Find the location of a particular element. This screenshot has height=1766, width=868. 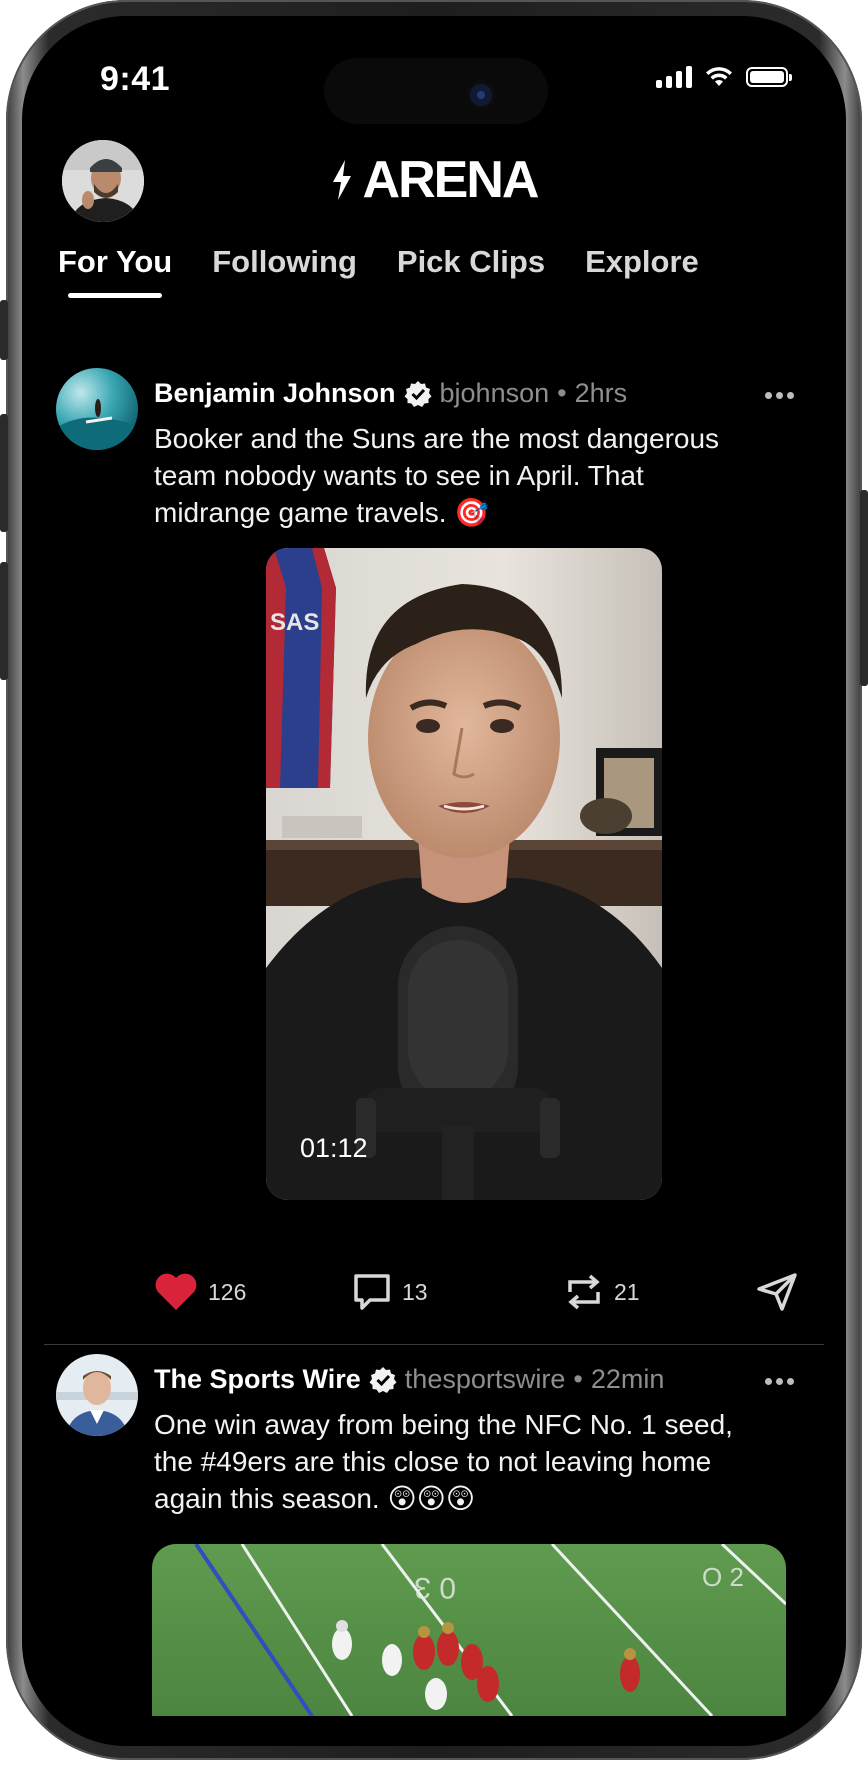

status-time: 9:41 is located at coordinates (135, 79).